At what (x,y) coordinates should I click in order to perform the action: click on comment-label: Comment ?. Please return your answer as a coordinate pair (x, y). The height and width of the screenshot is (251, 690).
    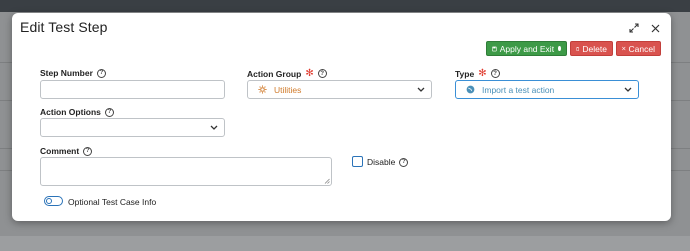
    Looking at the image, I should click on (66, 151).